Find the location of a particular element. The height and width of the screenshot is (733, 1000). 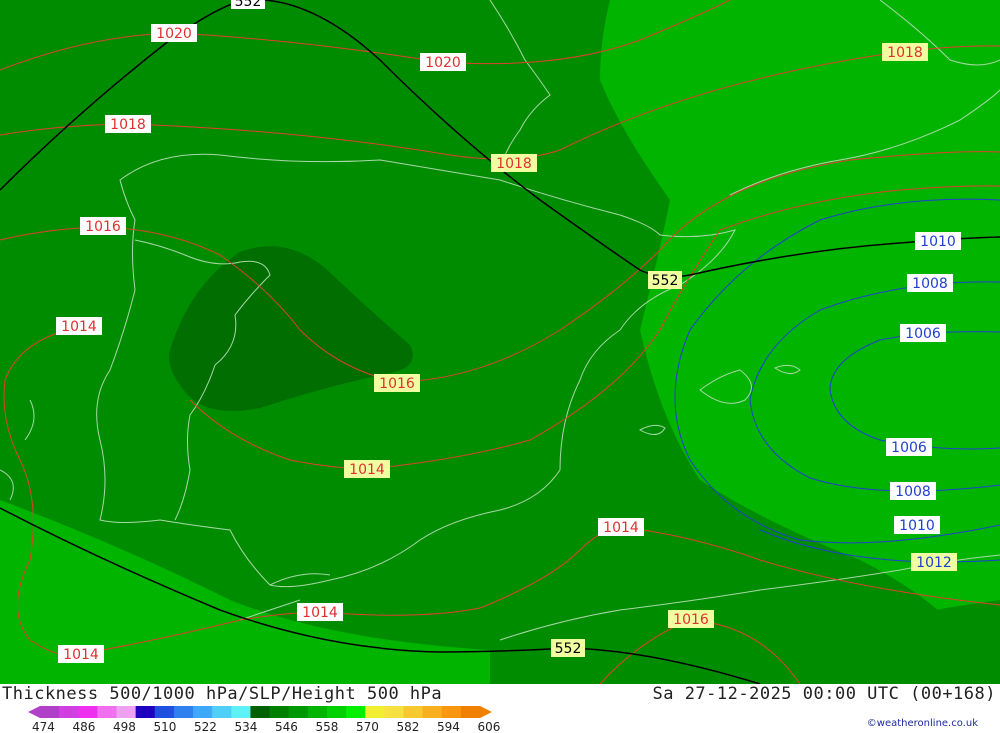

legend-tick-labels: 474 486 498 510 522 534 546 558 570 582 594 606 is located at coordinates (266, 726).